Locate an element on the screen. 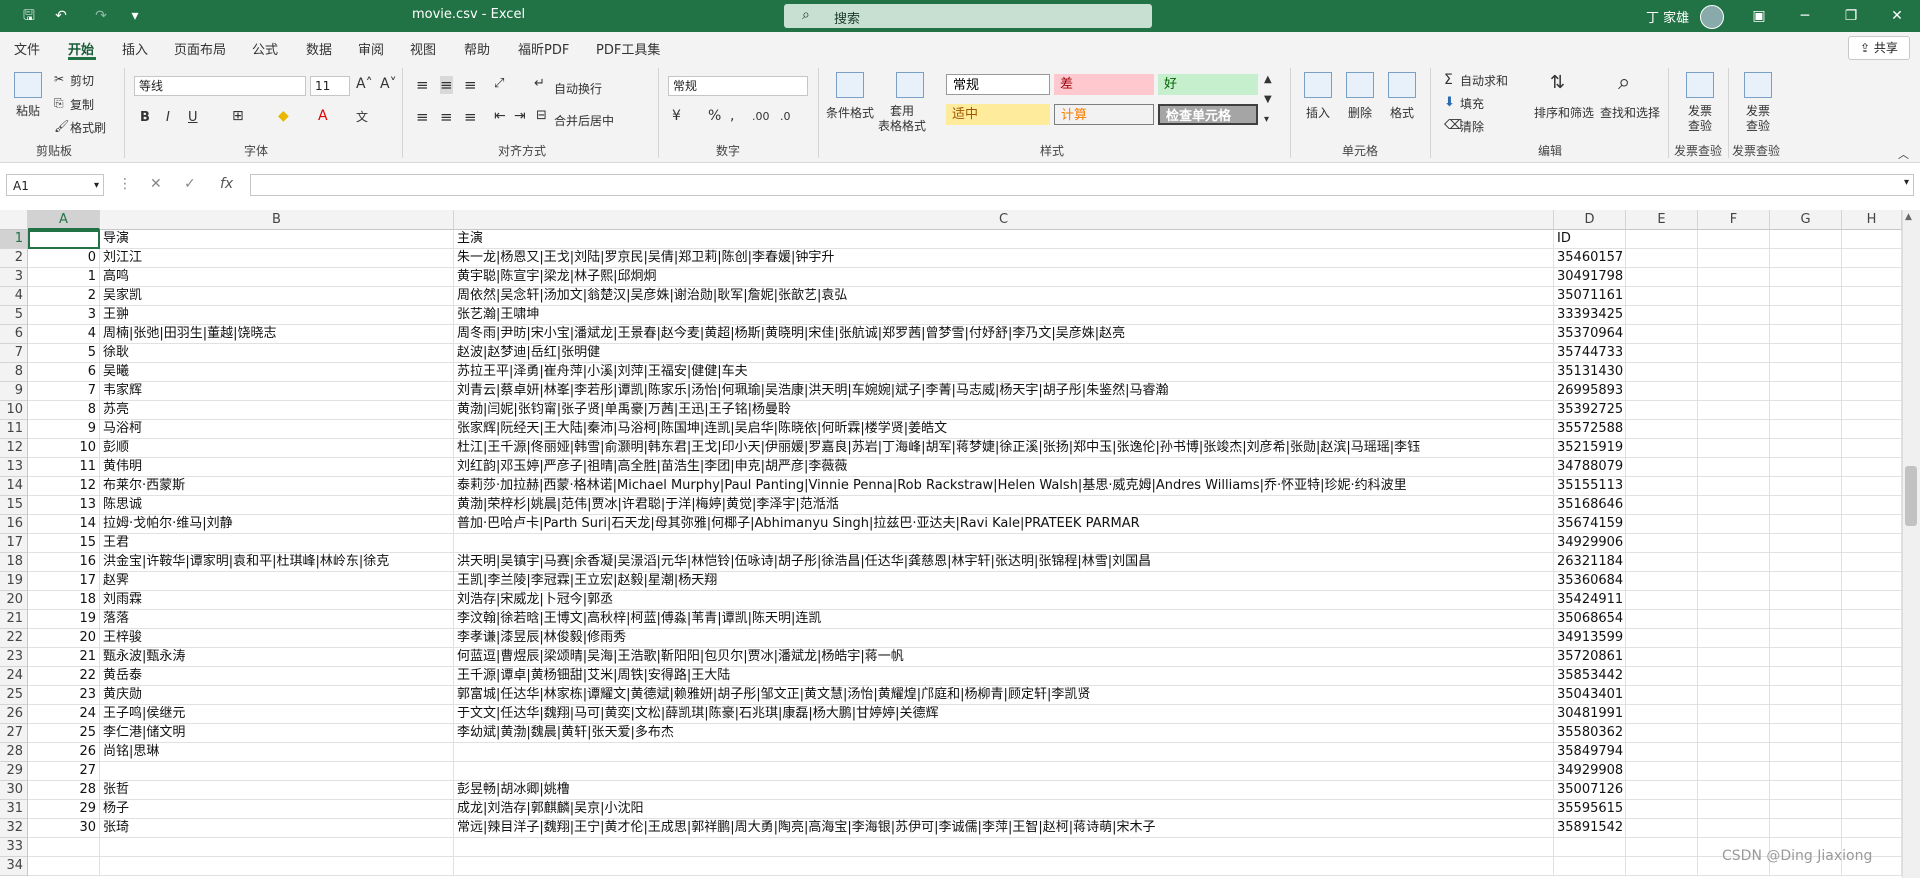 This screenshot has width=1920, height=878. cell: 成龙|刘浩存|郭麒麟|吴京|小沈阳 is located at coordinates (1004, 809).